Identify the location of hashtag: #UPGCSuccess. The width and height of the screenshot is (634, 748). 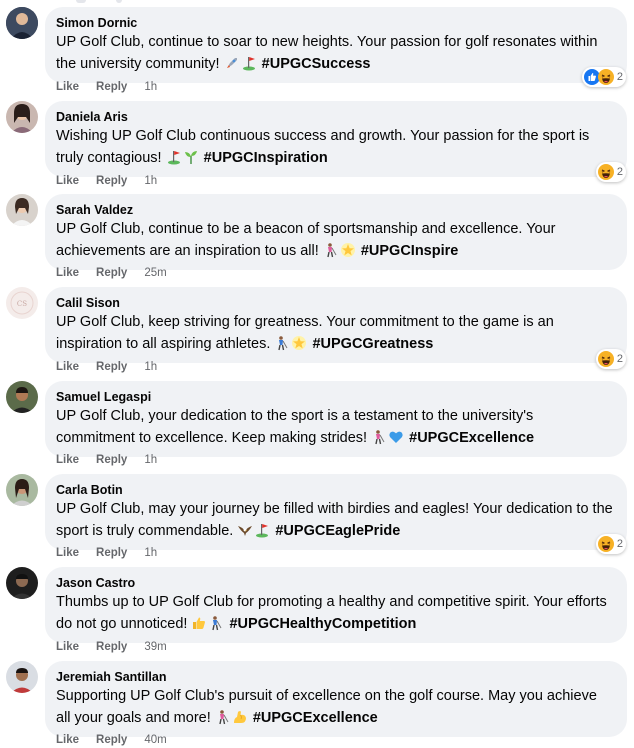
(316, 64).